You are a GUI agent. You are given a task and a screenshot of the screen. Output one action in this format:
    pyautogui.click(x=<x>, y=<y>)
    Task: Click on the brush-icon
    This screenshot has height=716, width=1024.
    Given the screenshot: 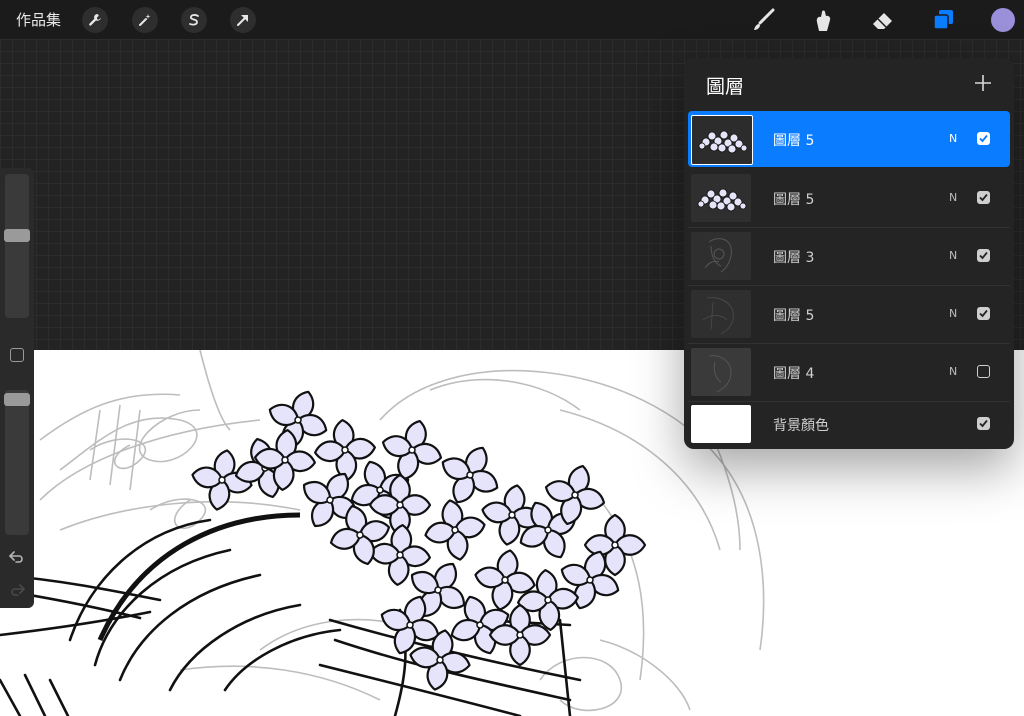 What is the action you would take?
    pyautogui.click(x=763, y=20)
    